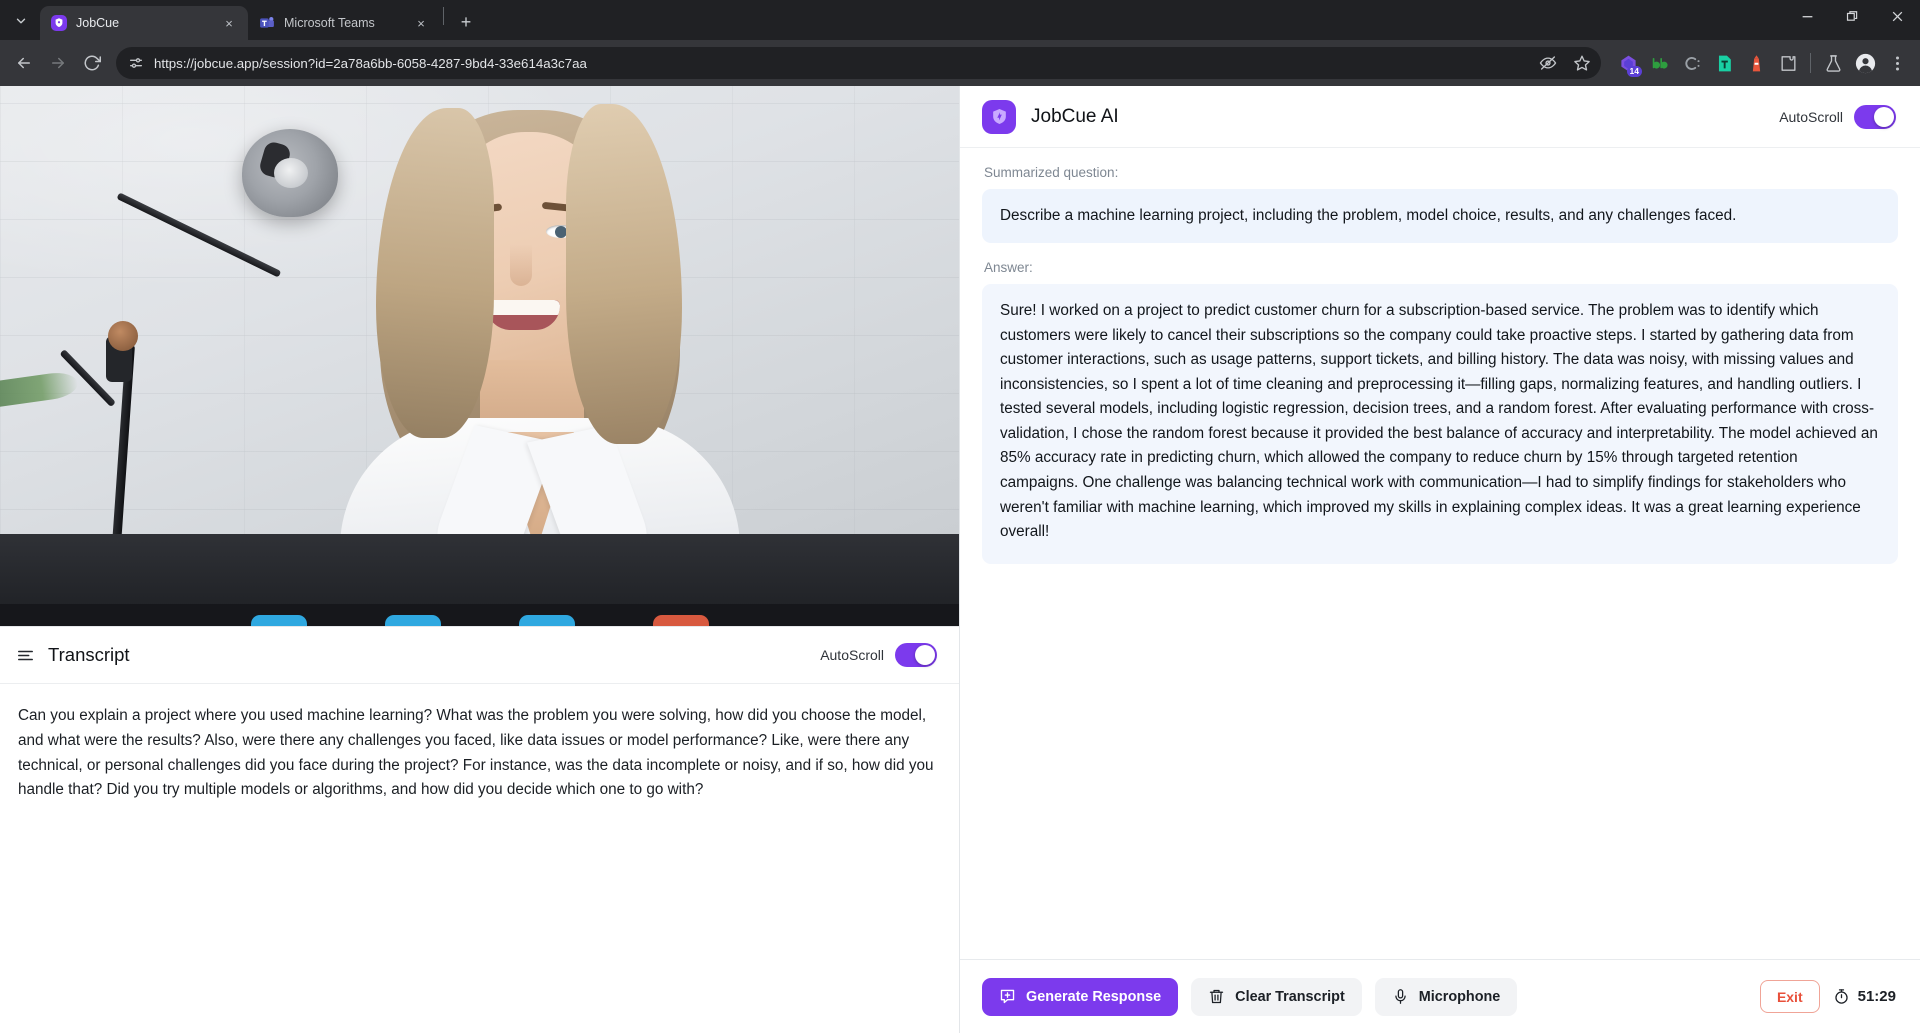 The width and height of the screenshot is (1920, 1033). What do you see at coordinates (443, 16) in the screenshot?
I see `tab-divider` at bounding box center [443, 16].